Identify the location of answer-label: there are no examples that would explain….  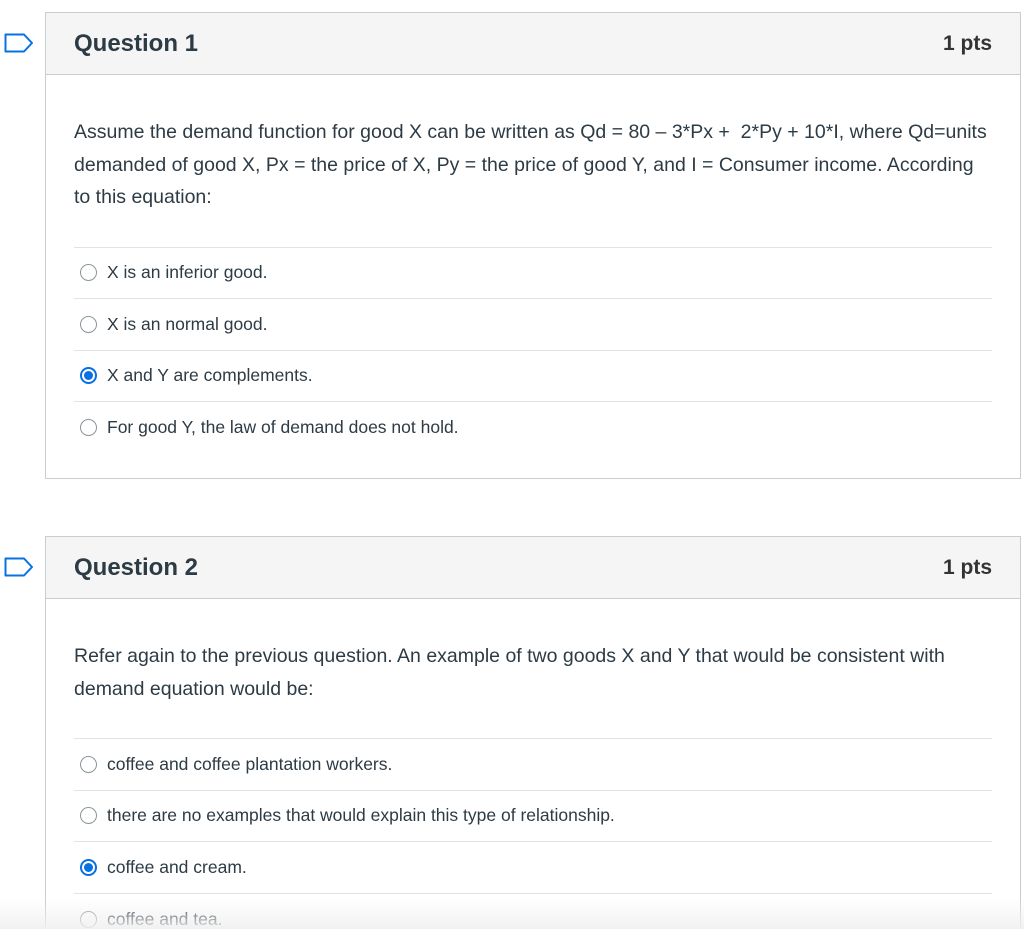
(361, 815).